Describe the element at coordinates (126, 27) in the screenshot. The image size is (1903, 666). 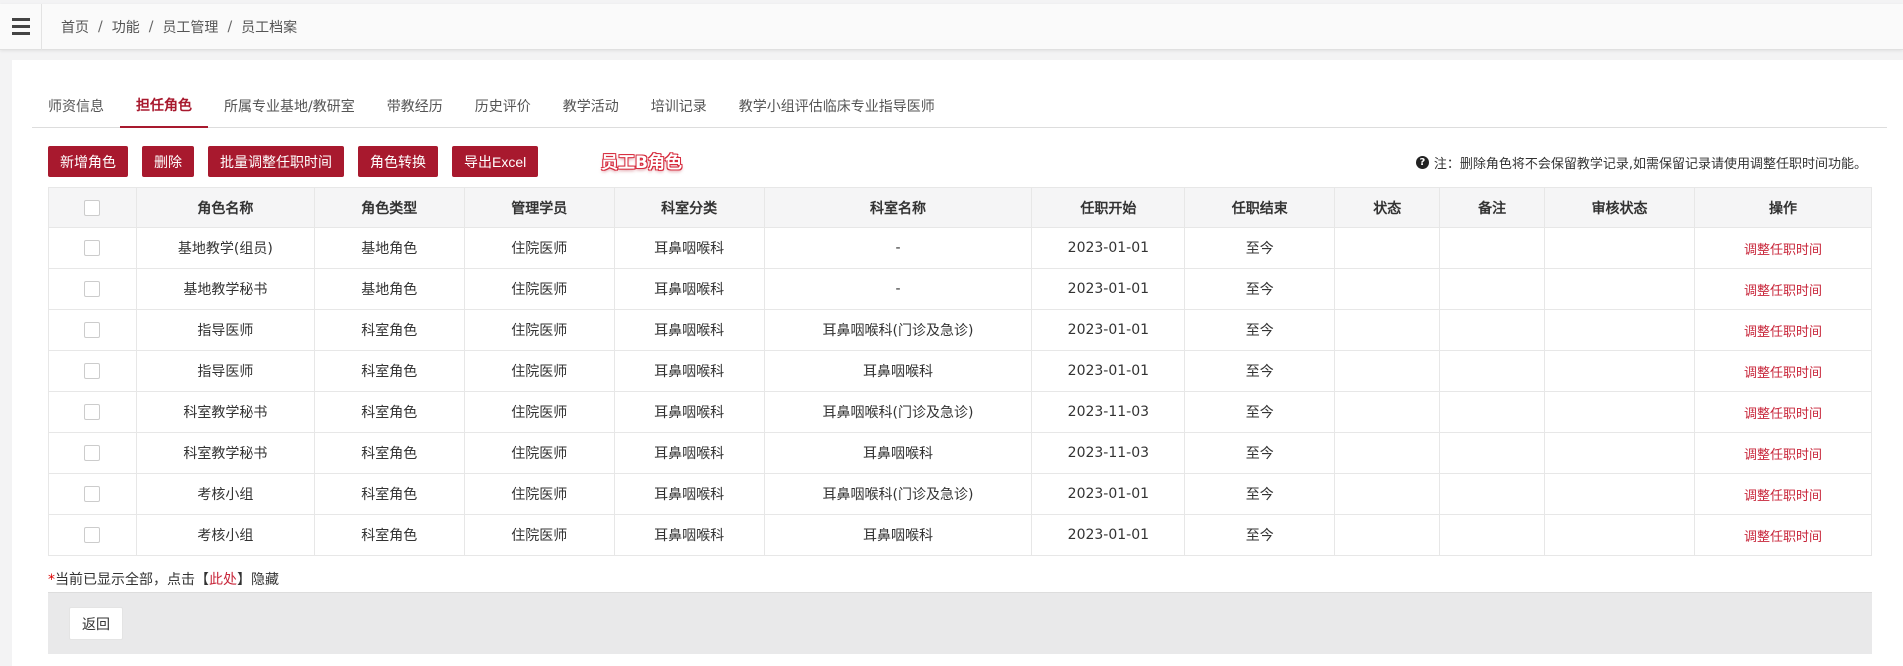
I see `breadcrumb-function: 功能` at that location.